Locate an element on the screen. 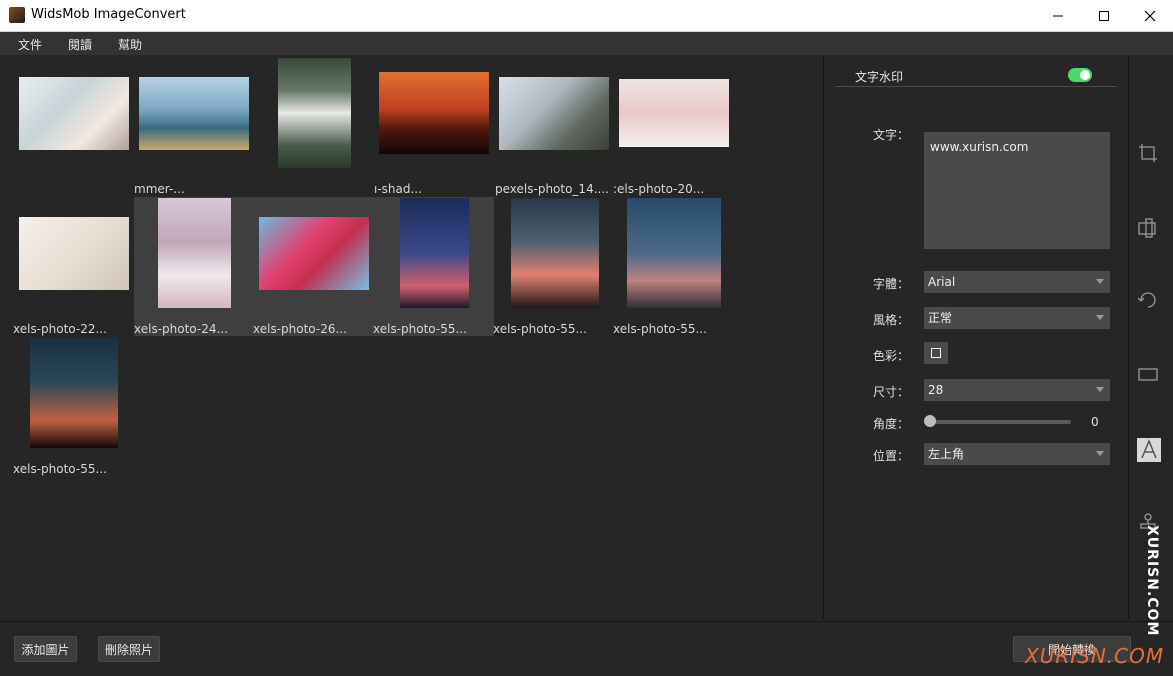 The height and width of the screenshot is (676, 1173). position-select: 左上角 is located at coordinates (1017, 454).